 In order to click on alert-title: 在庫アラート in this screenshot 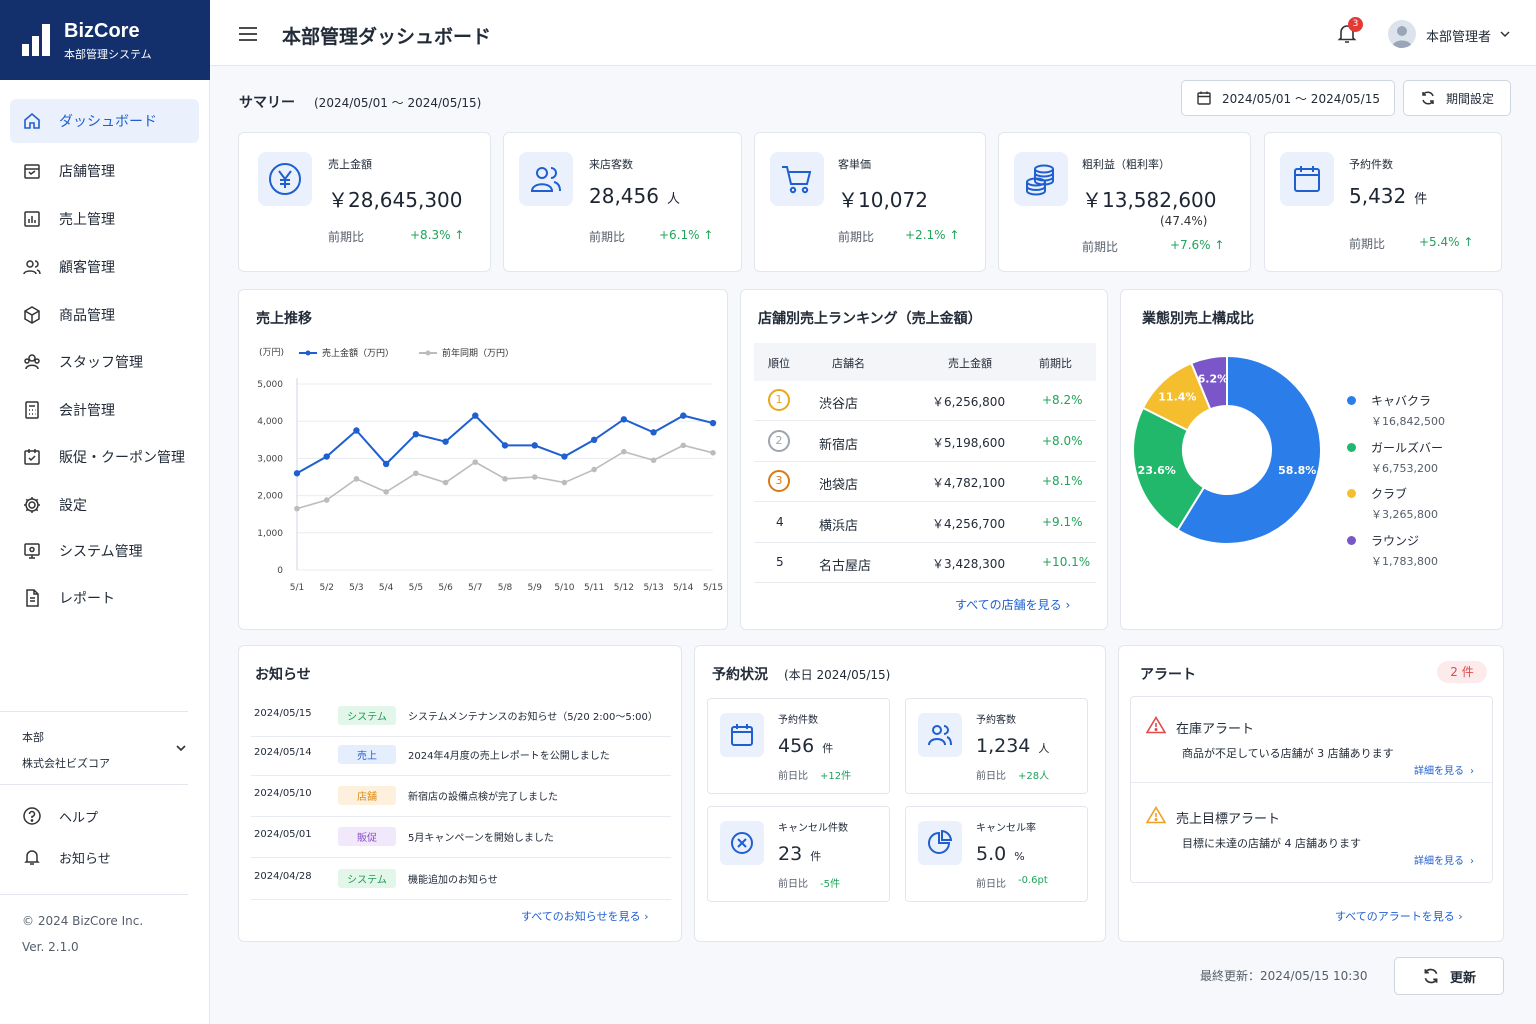, I will do `click(1215, 729)`.